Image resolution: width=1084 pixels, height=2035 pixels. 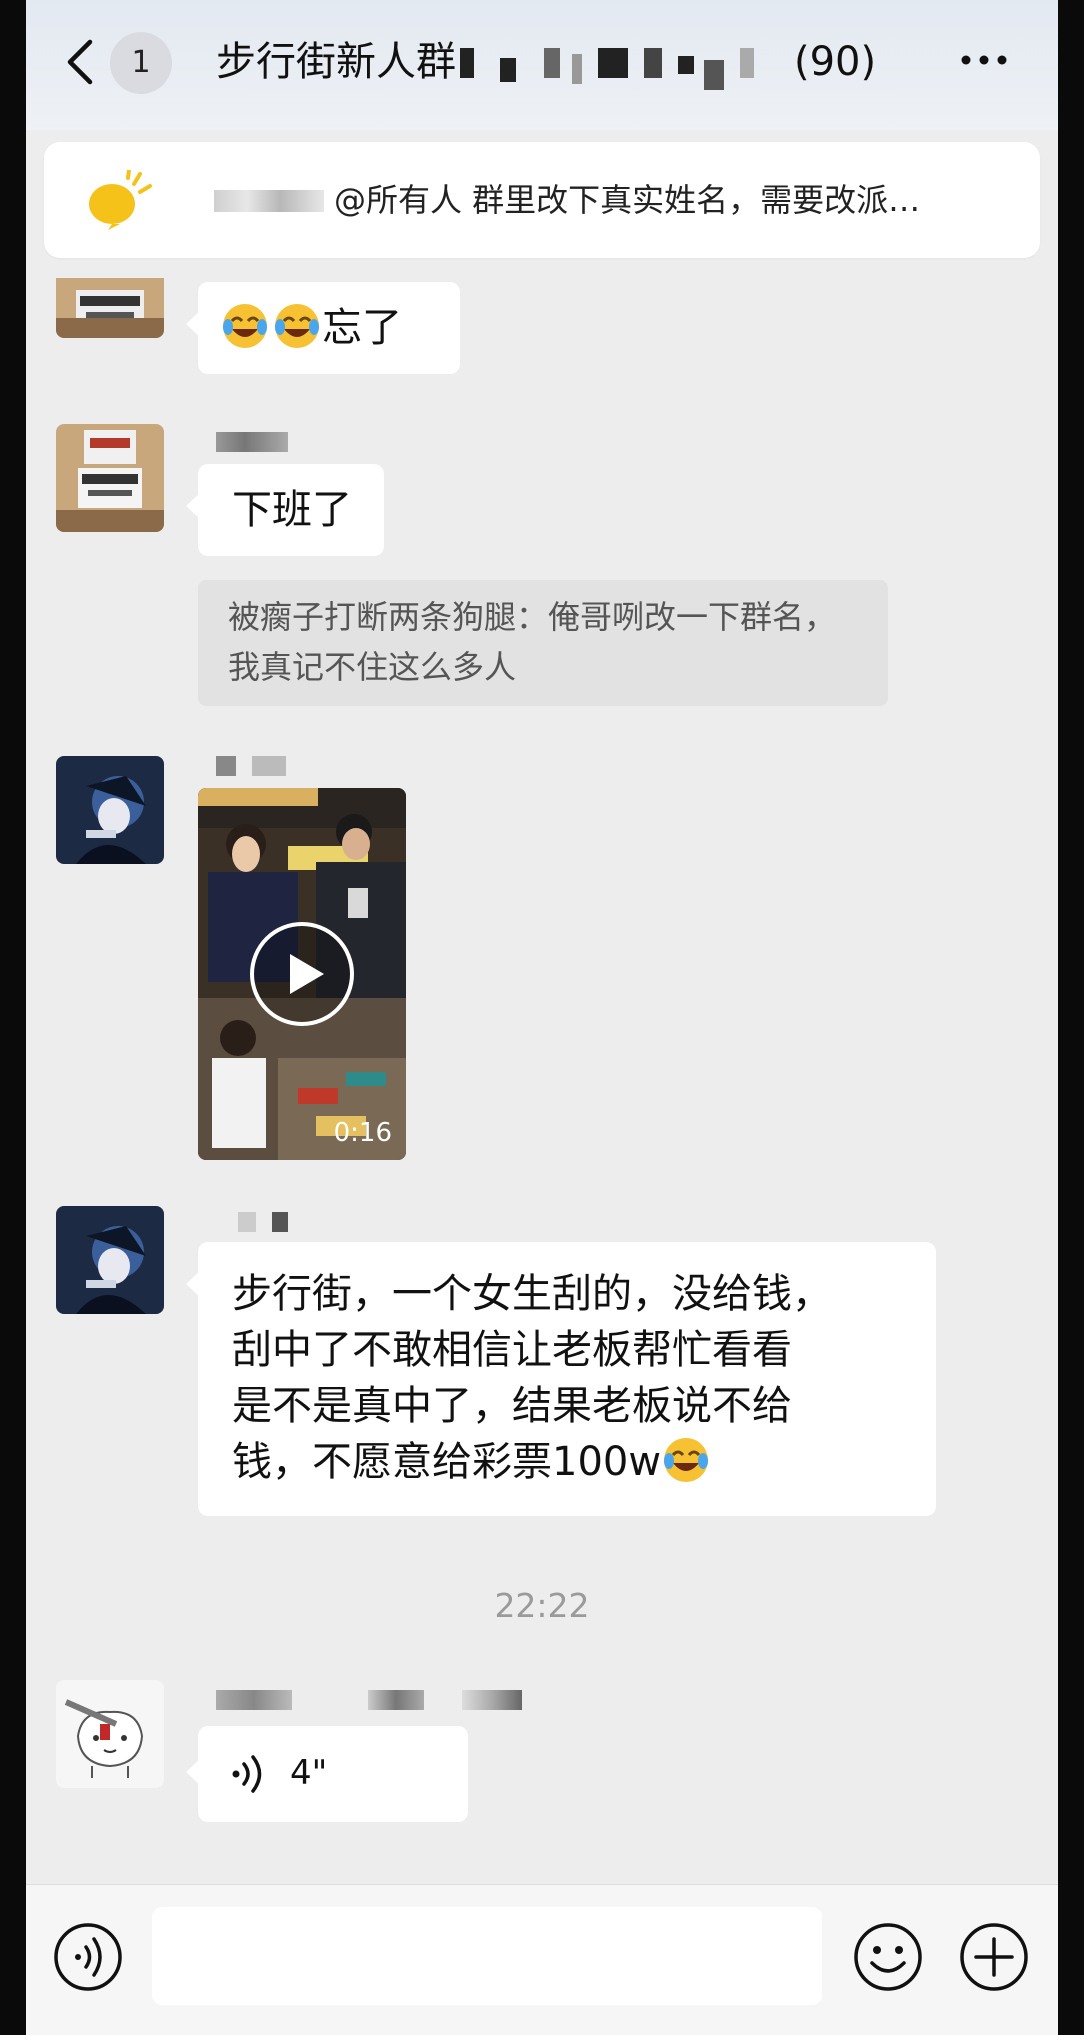 I want to click on chat-header: 1 步行街新人群 (90), so click(x=542, y=65).